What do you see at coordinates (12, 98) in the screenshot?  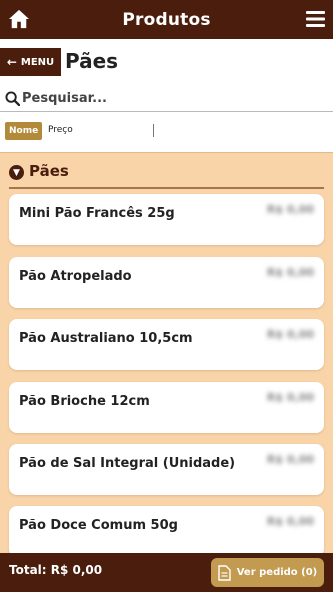 I see `search-icon` at bounding box center [12, 98].